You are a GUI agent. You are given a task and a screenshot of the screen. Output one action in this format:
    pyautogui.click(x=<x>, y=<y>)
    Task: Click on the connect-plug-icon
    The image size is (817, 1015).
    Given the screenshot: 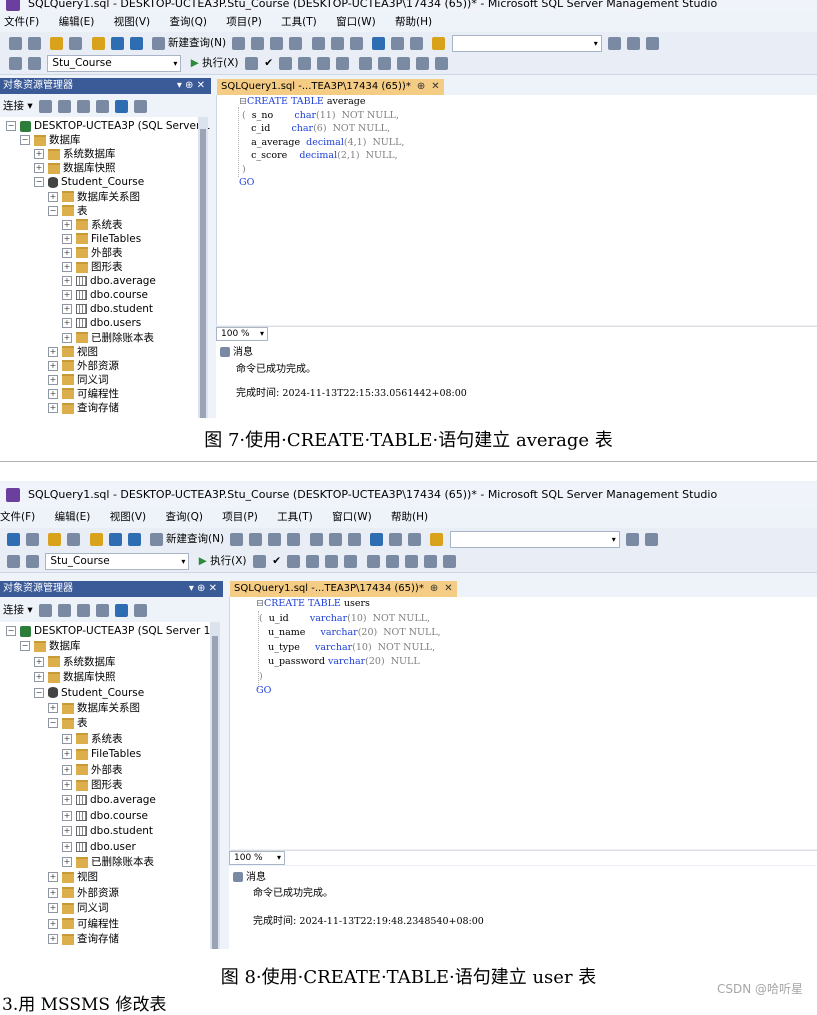 What is the action you would take?
    pyautogui.click(x=45, y=610)
    